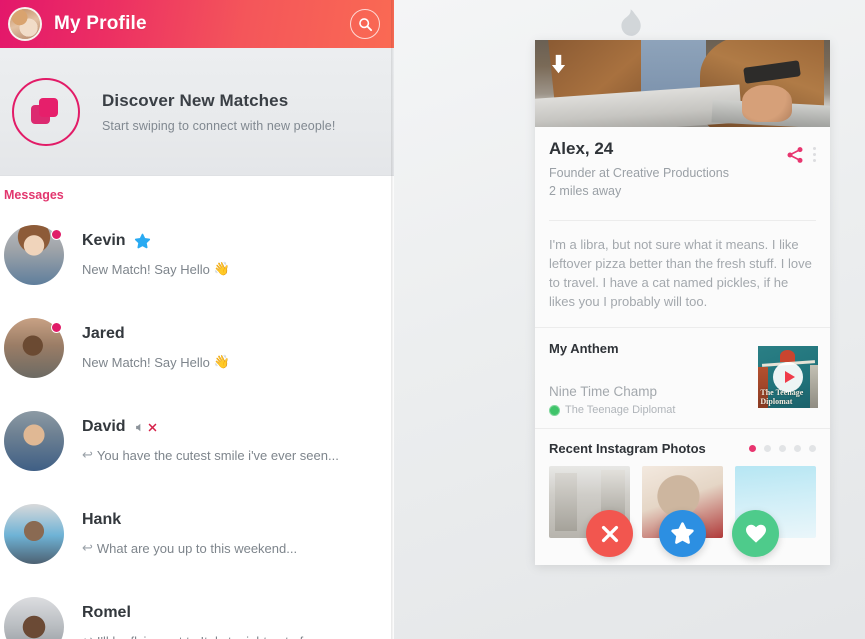 The width and height of the screenshot is (865, 639). I want to click on contact-name: Romel, so click(106, 612).